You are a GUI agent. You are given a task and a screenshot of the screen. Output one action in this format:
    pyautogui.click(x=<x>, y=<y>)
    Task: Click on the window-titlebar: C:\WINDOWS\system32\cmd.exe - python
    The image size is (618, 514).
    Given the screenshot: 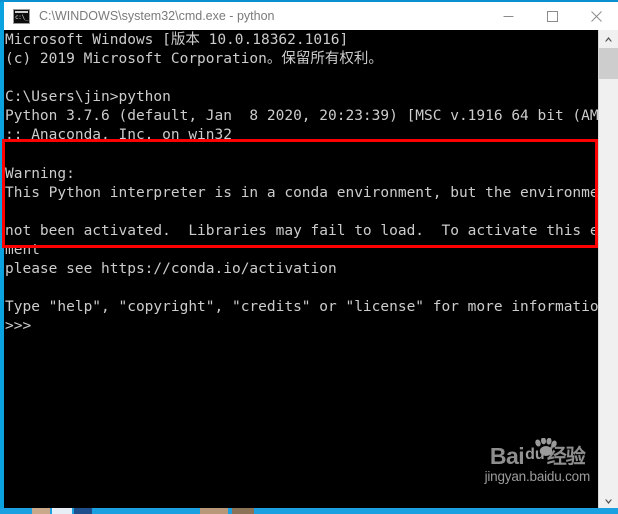 What is the action you would take?
    pyautogui.click(x=309, y=15)
    